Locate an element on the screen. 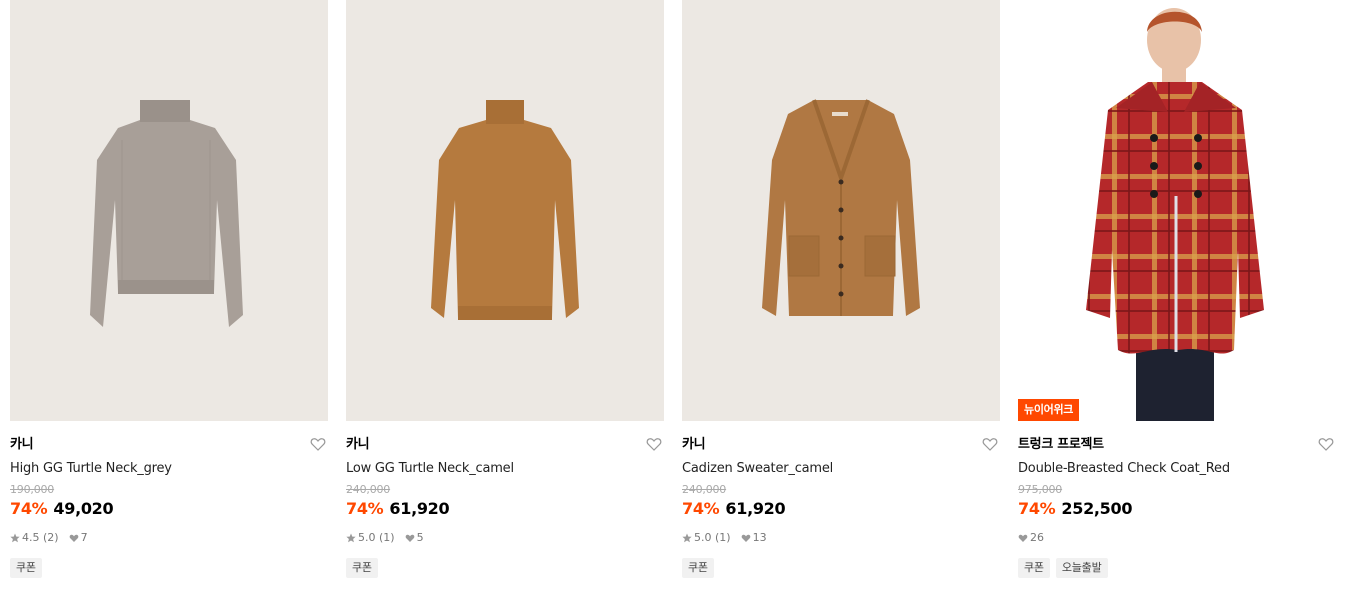 This screenshot has height=591, width=1345. review-meta: 5.0 (1) 13 is located at coordinates (841, 538).